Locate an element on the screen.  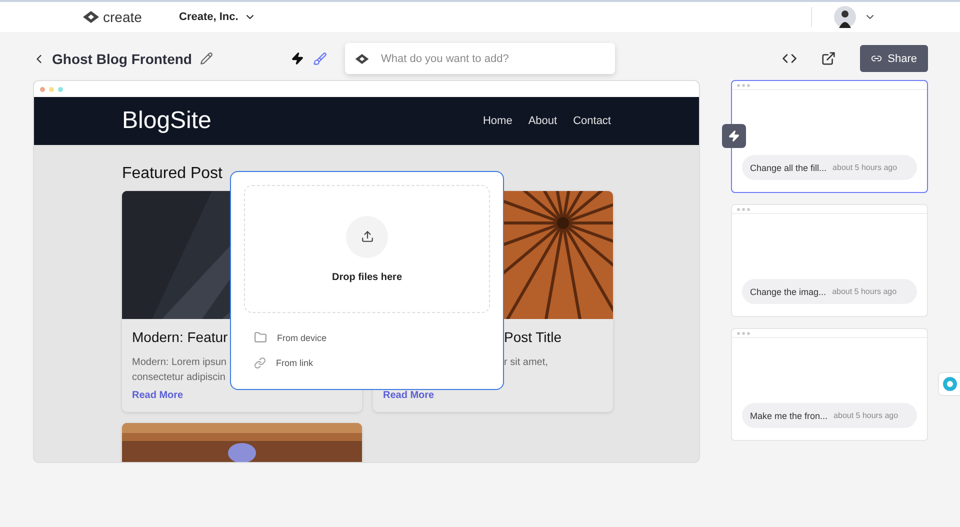
post-title: Post Title is located at coordinates (533, 337).